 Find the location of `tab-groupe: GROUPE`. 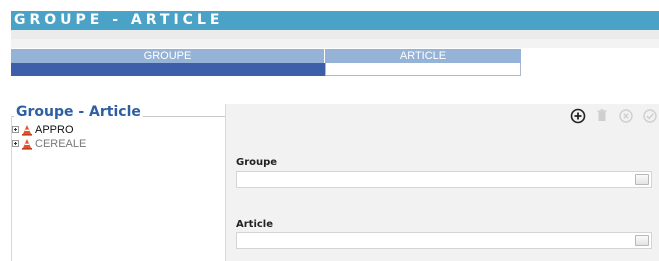

tab-groupe: GROUPE is located at coordinates (168, 63).